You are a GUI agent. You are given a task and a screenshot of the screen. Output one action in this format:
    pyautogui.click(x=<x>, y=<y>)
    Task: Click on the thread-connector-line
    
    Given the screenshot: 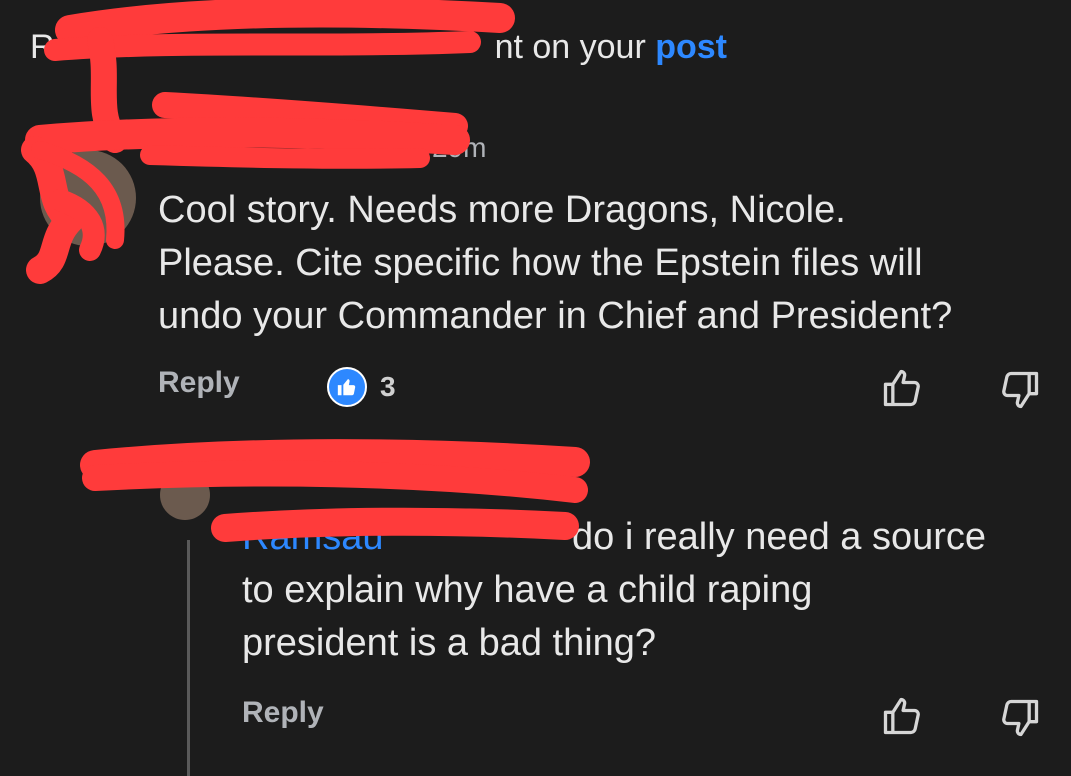 What is the action you would take?
    pyautogui.click(x=188, y=658)
    